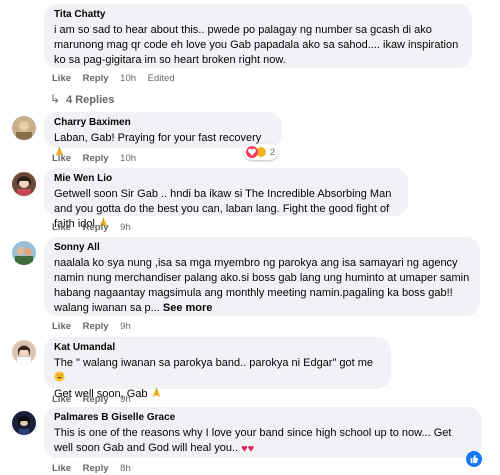  Describe the element at coordinates (217, 348) in the screenshot. I see `commenter-name: Kat Umandal` at that location.